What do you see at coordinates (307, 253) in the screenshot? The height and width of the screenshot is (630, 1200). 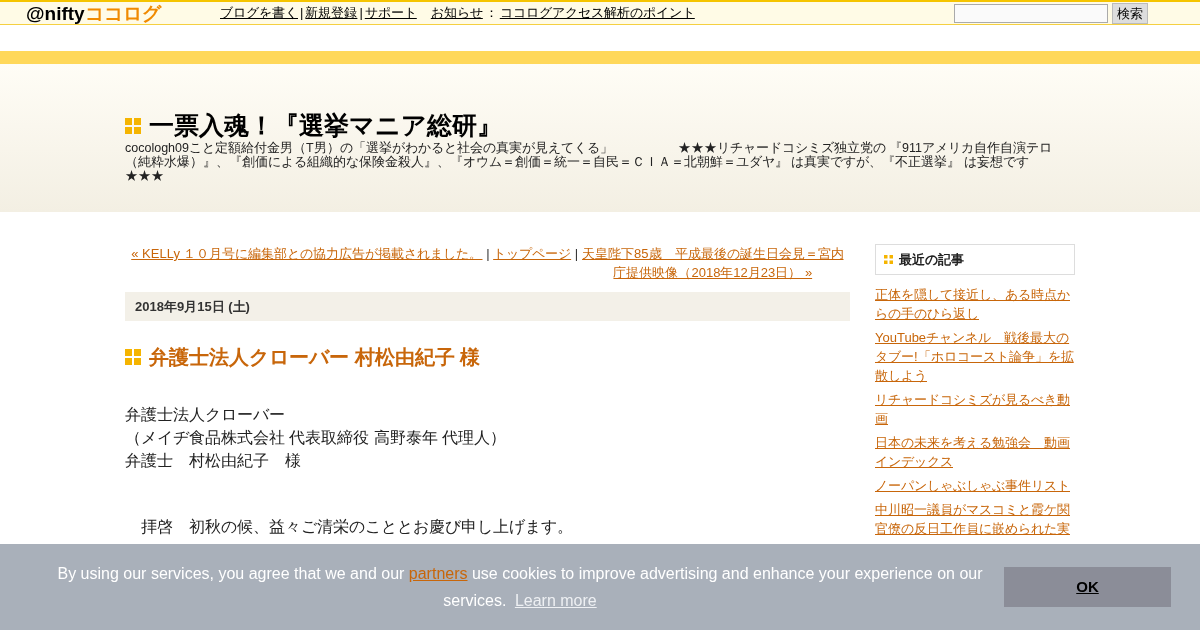 I see `previous-post-link: « KELLy １０月号に編集部との協力広告が掲載されました。` at bounding box center [307, 253].